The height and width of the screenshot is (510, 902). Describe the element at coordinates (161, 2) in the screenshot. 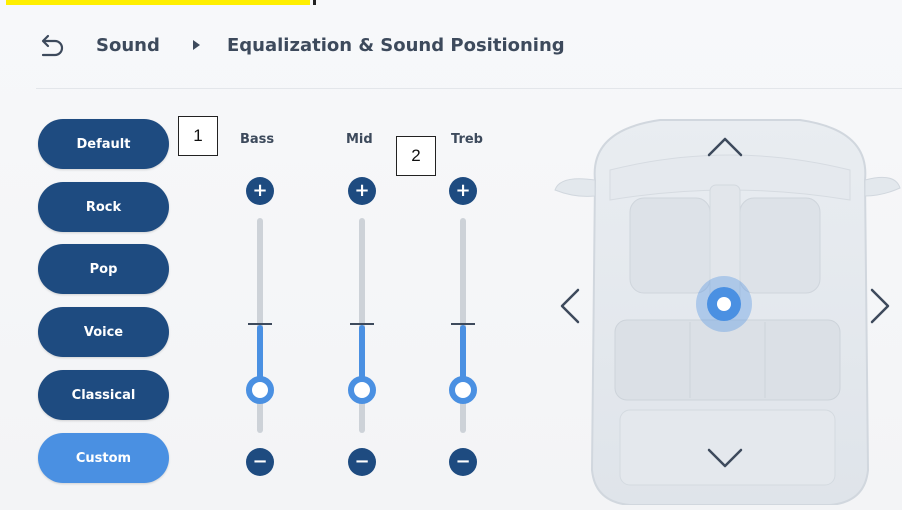

I see `highlight-strip` at that location.